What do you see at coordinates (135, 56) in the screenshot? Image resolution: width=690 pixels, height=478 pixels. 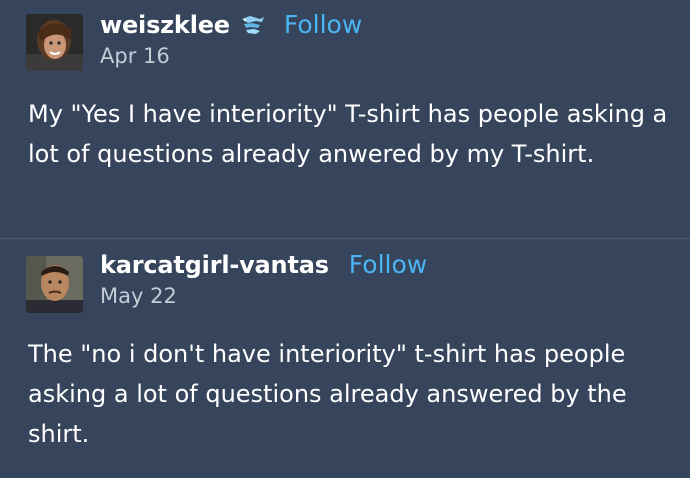 I see `post-date: Apr 16` at bounding box center [135, 56].